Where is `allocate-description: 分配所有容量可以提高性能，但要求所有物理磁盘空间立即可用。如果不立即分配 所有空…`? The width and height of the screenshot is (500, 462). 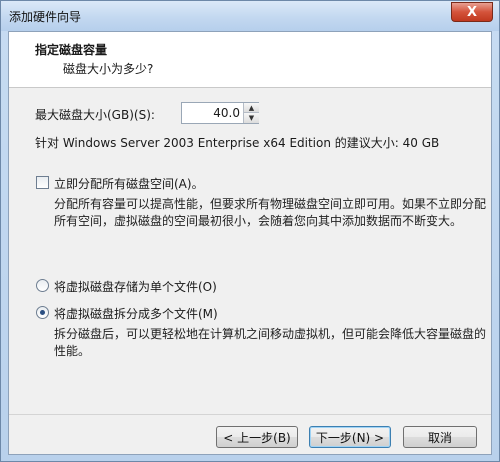
allocate-description: 分配所有容量可以提高性能，但要求所有物理磁盘空间立即可用。如果不立即分配 所有空… is located at coordinates (270, 213).